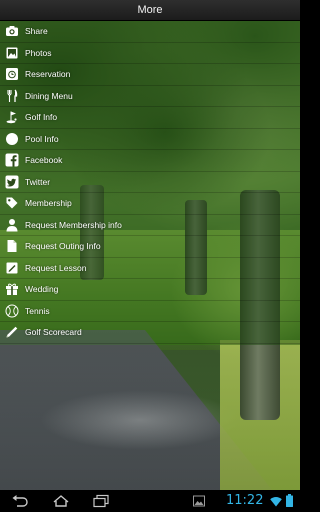 This screenshot has height=512, width=320. Describe the element at coordinates (42, 289) in the screenshot. I see `menu-item-label: Wedding` at that location.